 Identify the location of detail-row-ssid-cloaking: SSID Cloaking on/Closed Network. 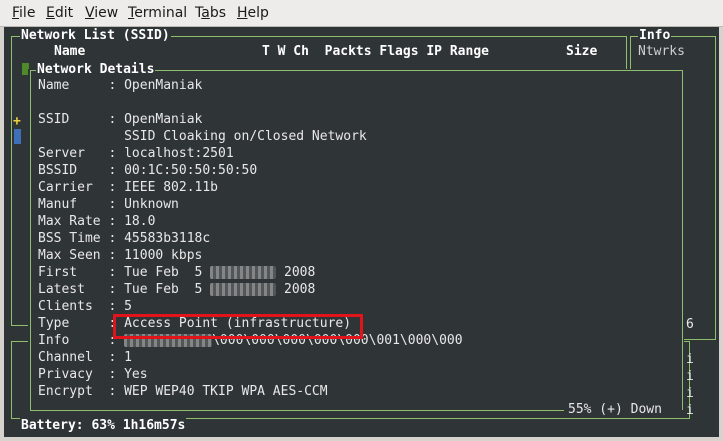
(245, 136).